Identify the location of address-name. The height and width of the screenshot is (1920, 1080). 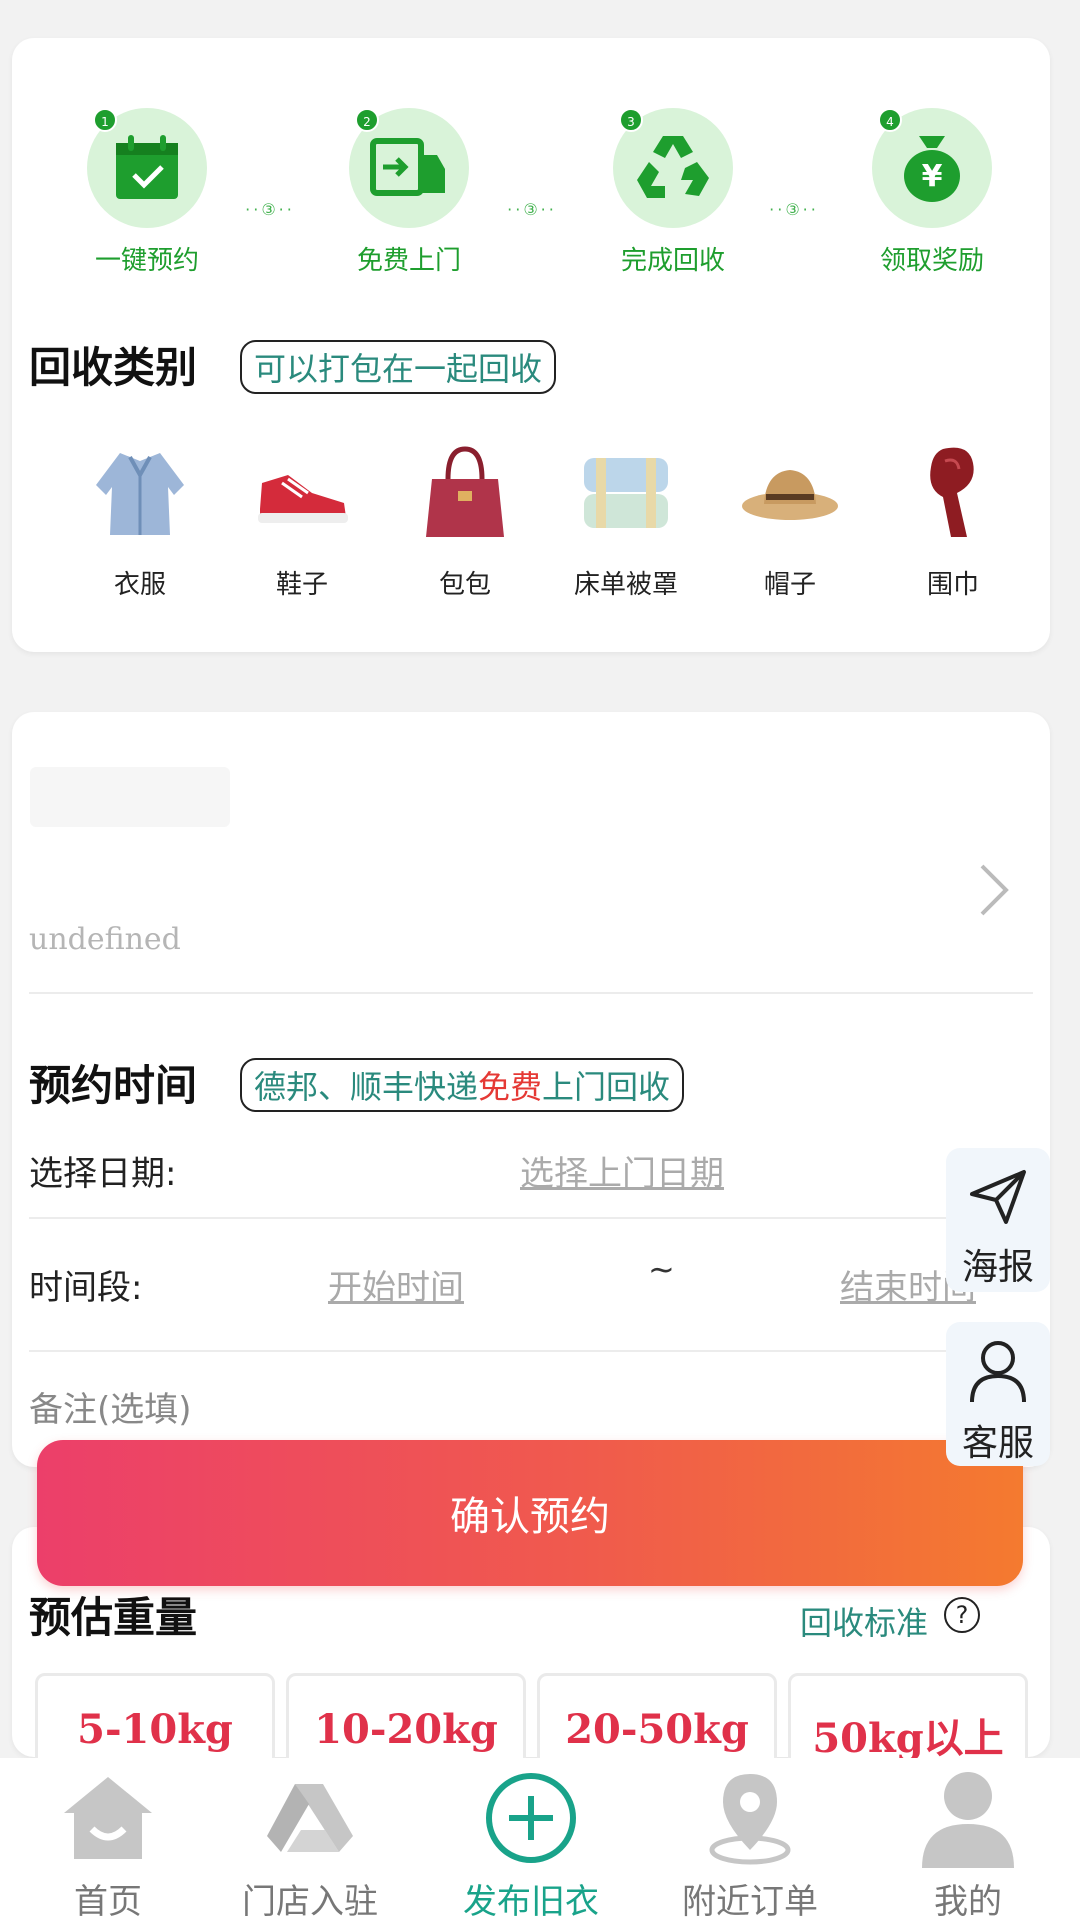
(130, 797).